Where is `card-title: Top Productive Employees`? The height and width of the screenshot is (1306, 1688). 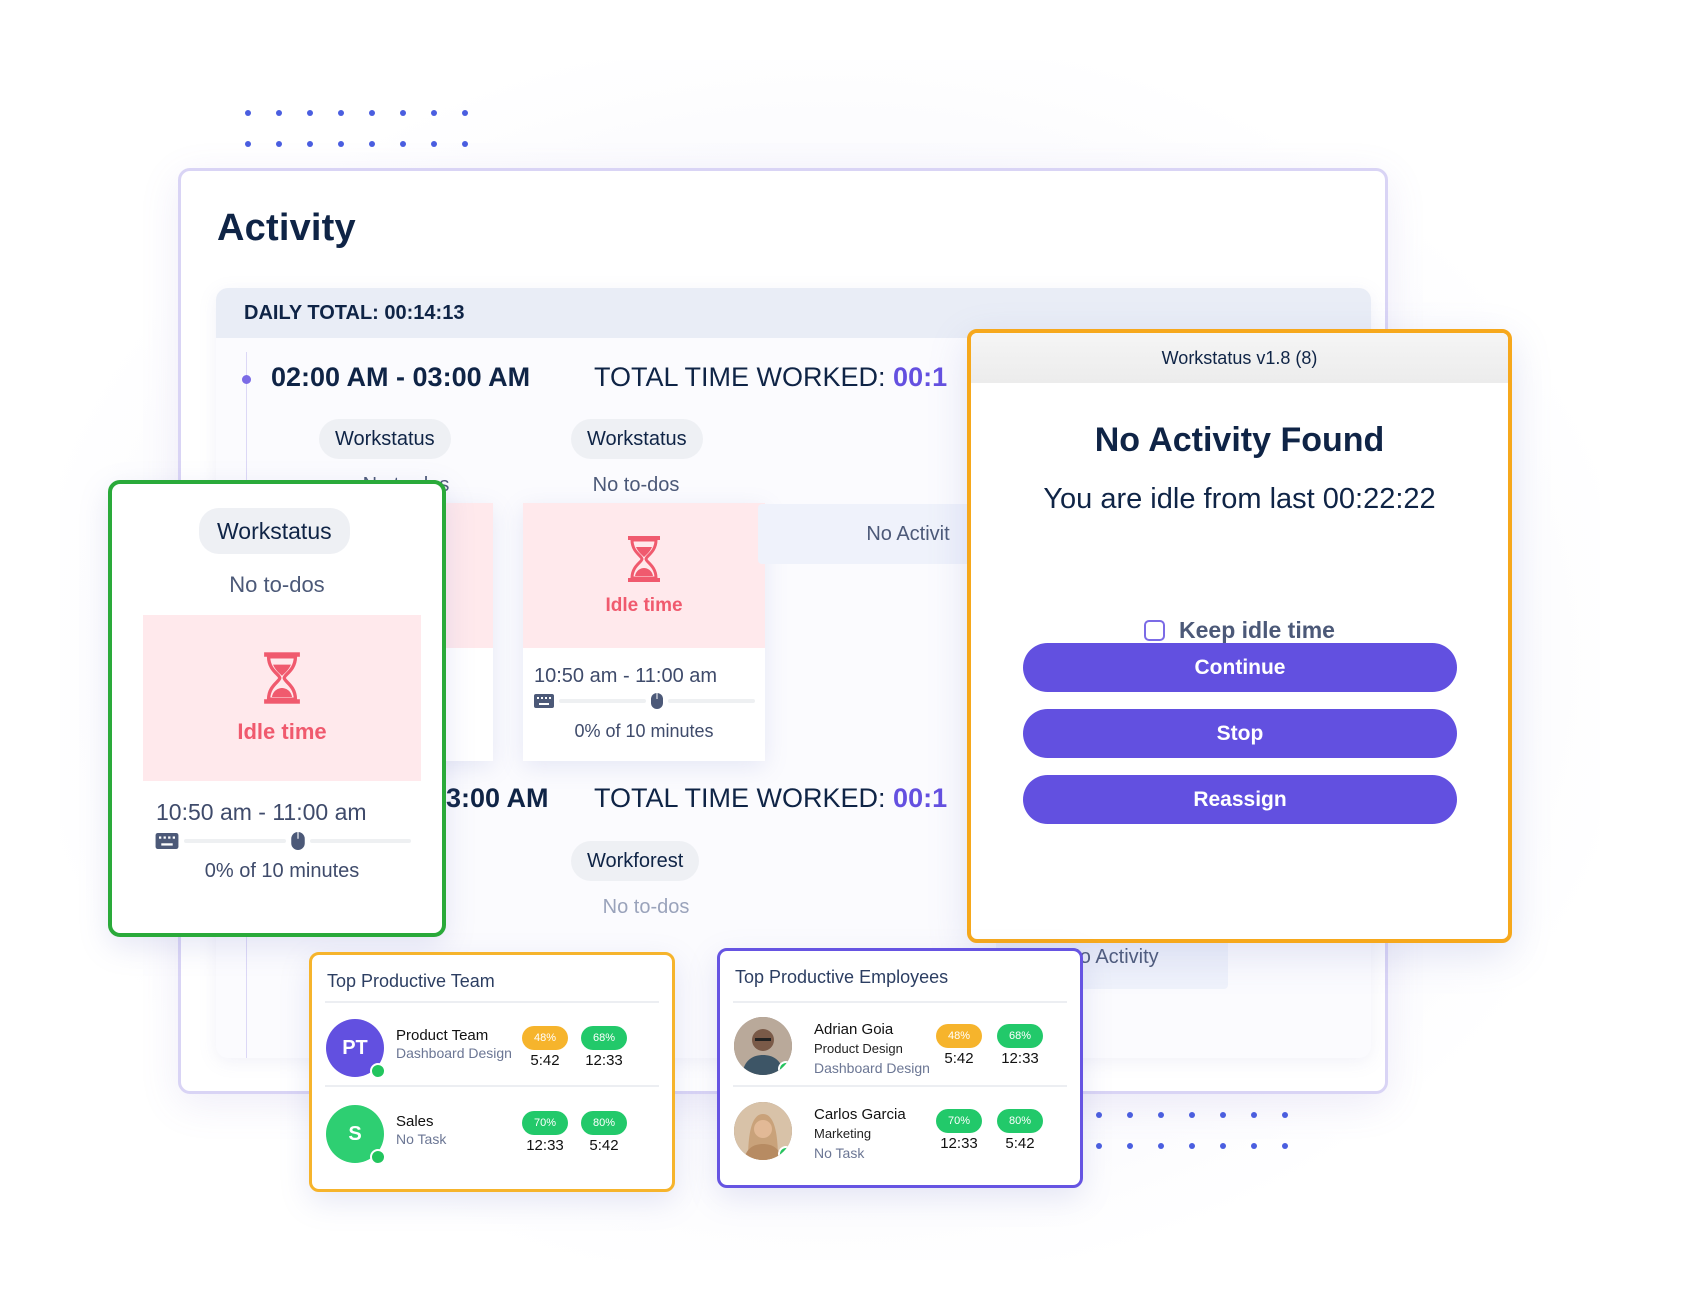 card-title: Top Productive Employees is located at coordinates (842, 977).